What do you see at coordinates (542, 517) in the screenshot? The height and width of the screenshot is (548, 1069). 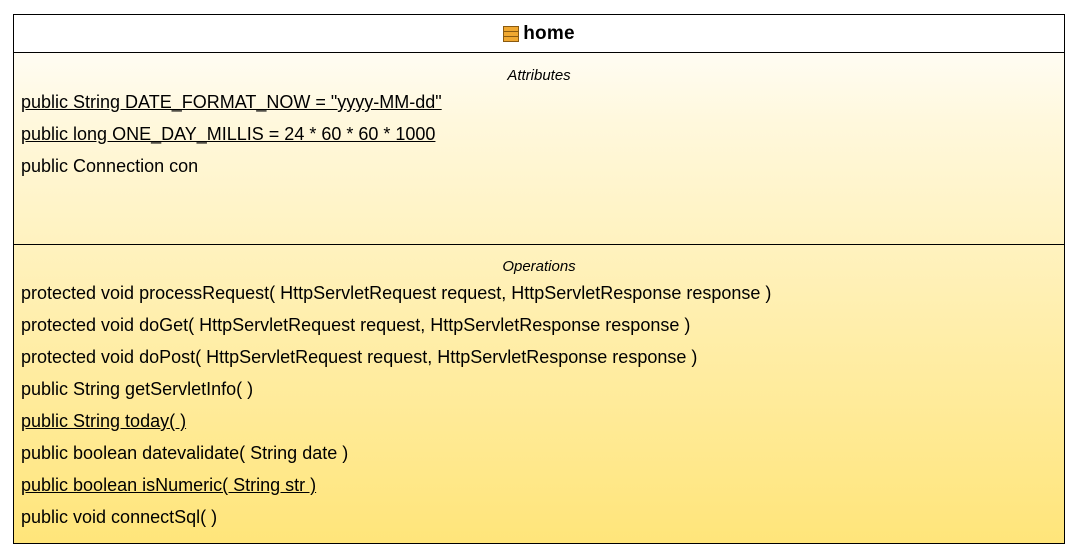 I see `operation-item: public void connectSql( )` at bounding box center [542, 517].